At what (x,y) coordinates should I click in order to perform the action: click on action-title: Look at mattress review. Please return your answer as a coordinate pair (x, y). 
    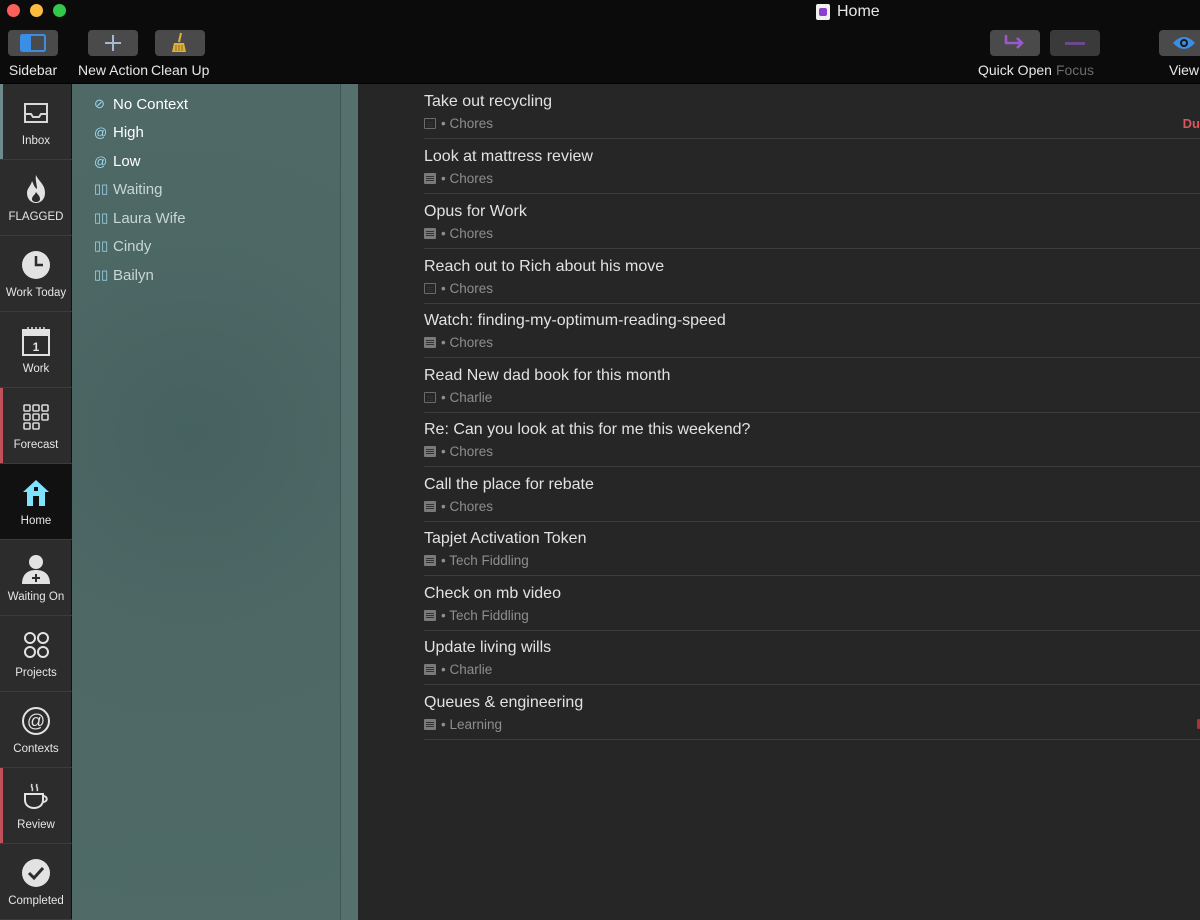
    Looking at the image, I should click on (508, 157).